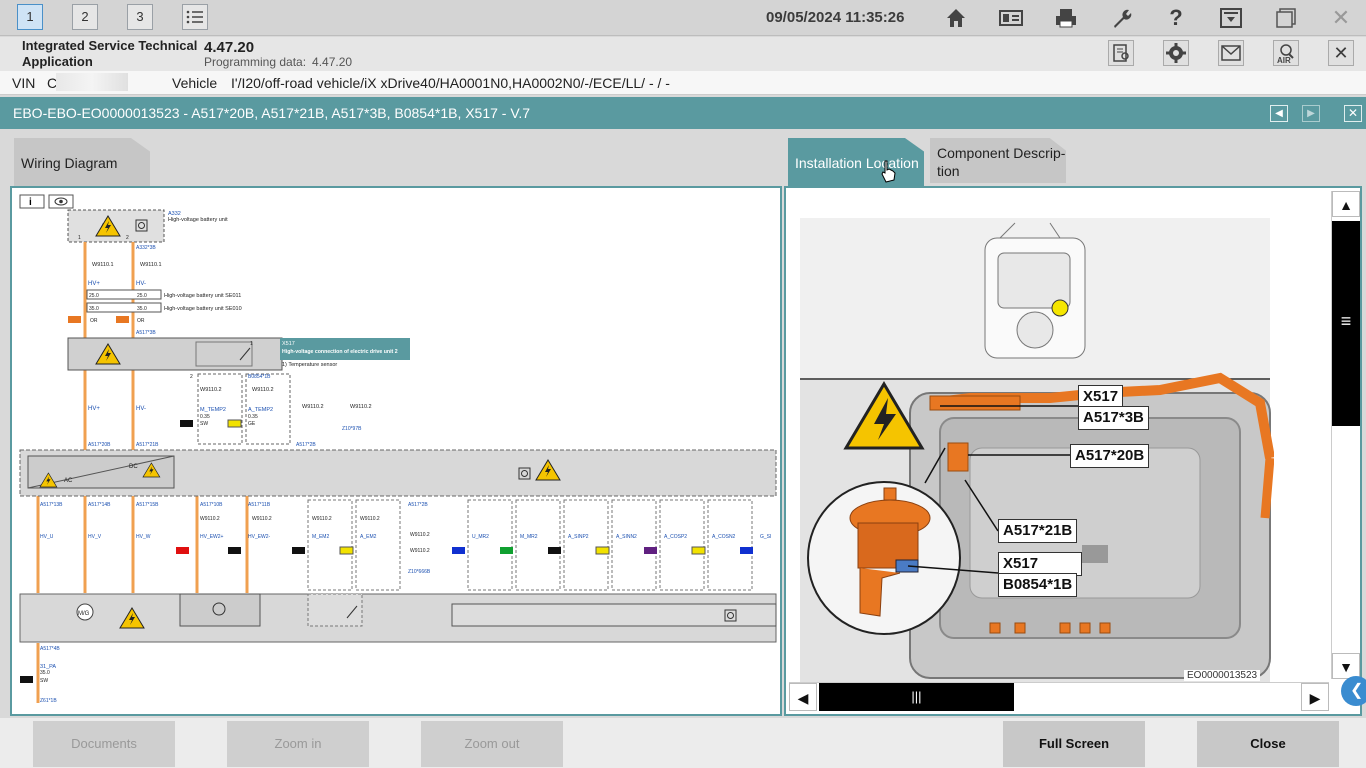 This screenshot has height=768, width=1366. What do you see at coordinates (1074, 744) in the screenshot?
I see `full-screen-button: Full Screen` at bounding box center [1074, 744].